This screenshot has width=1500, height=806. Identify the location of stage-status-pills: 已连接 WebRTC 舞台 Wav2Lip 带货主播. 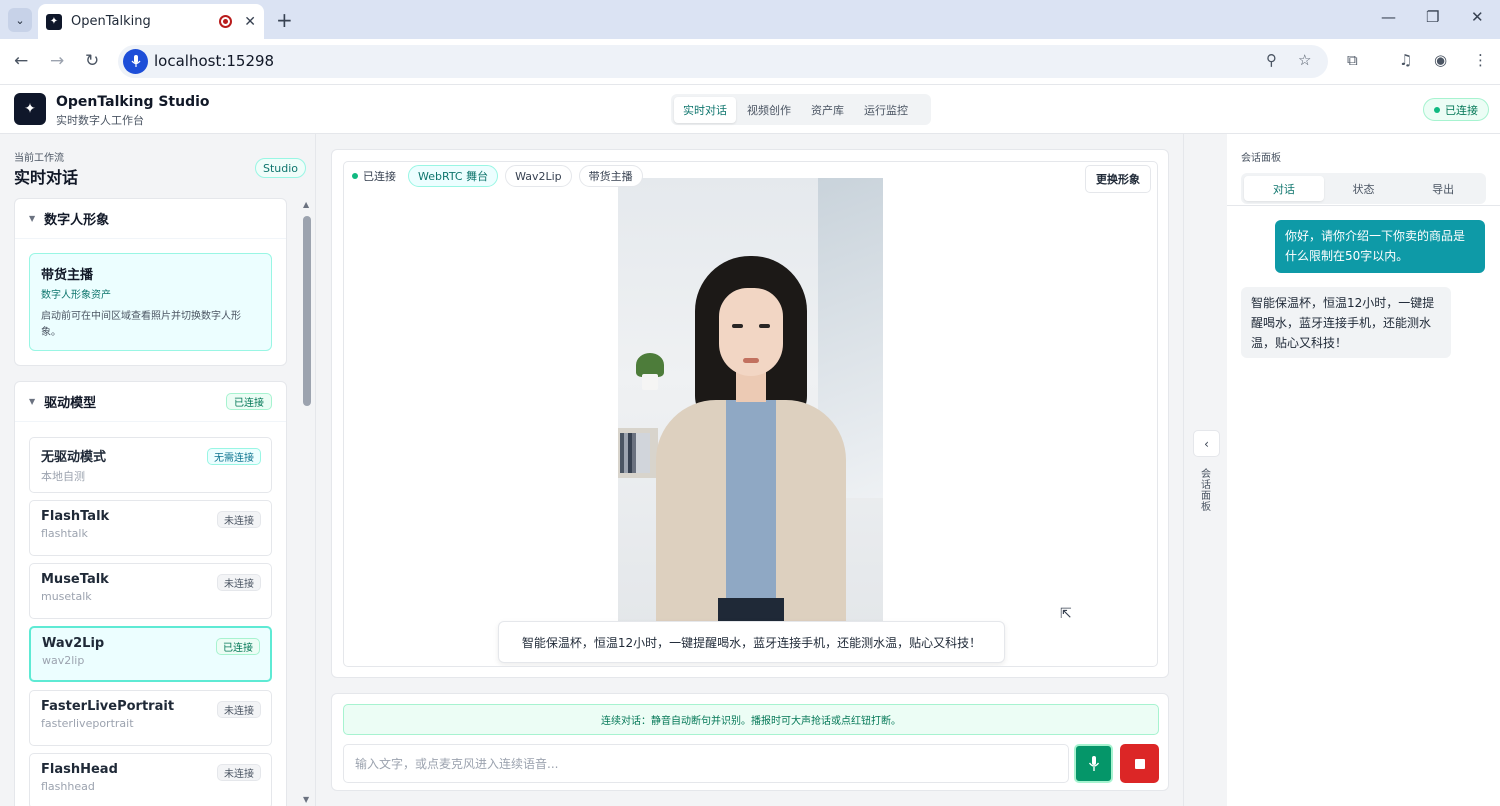
(501, 176).